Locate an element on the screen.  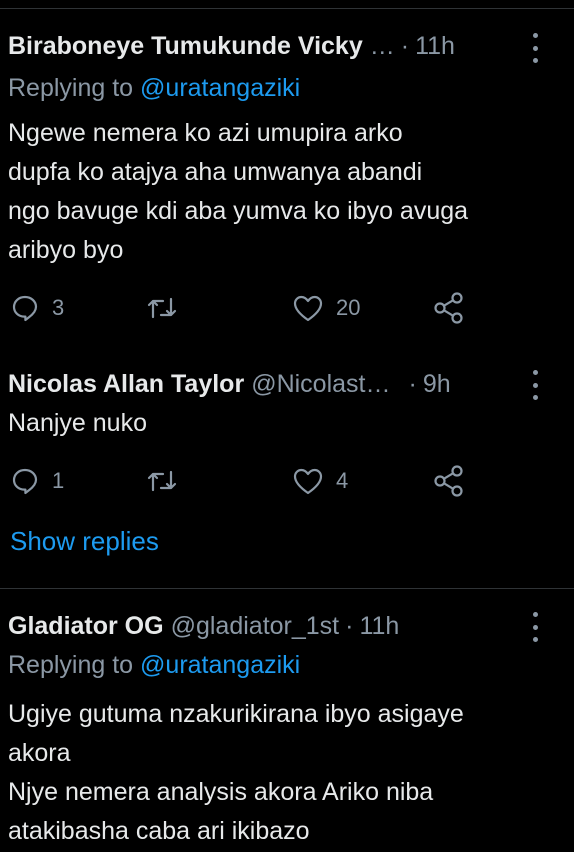
reply-count: 3 is located at coordinates (58, 307).